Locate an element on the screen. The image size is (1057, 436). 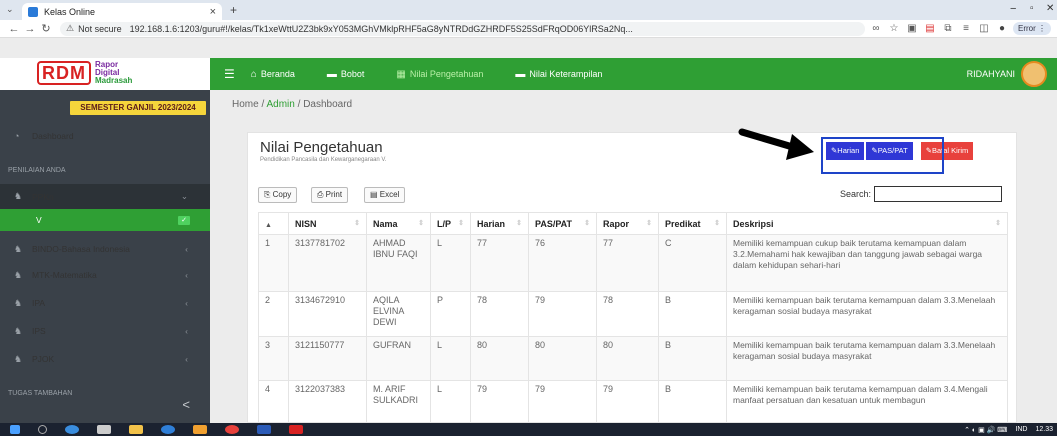
sidebar-item-dashboard: ◔ Dashboard is located at coordinates (105, 136).